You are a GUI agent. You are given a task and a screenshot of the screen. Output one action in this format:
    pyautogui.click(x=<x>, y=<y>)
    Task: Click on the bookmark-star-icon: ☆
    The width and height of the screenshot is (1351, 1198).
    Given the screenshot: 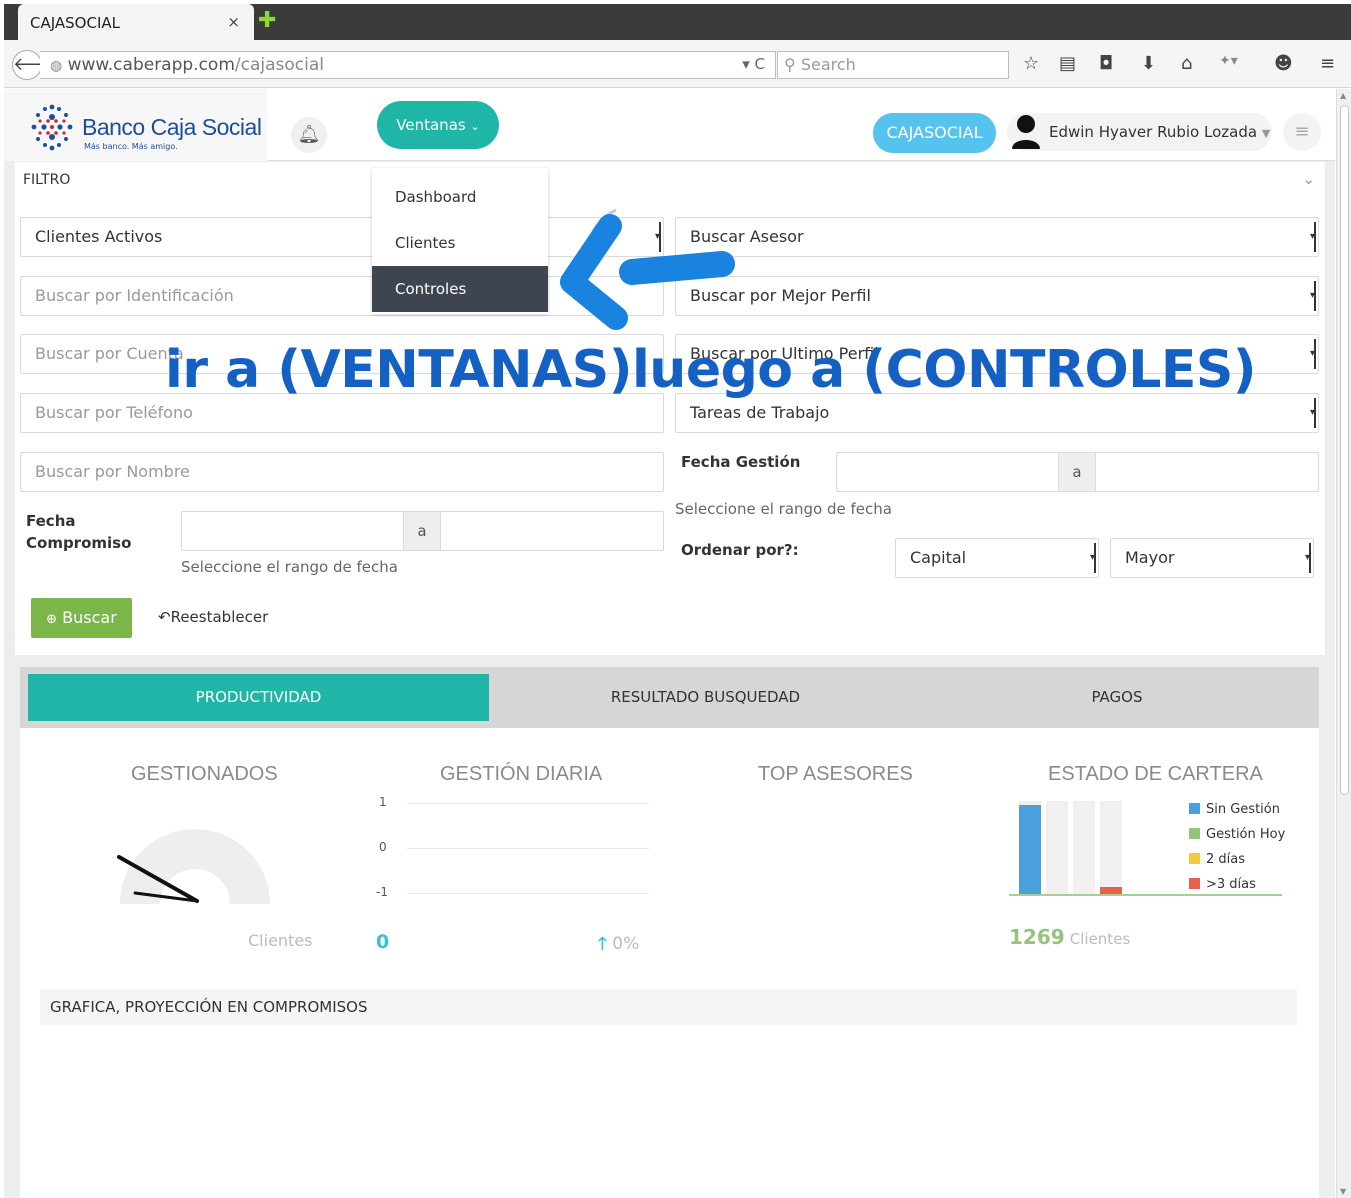 What is the action you would take?
    pyautogui.click(x=1031, y=63)
    